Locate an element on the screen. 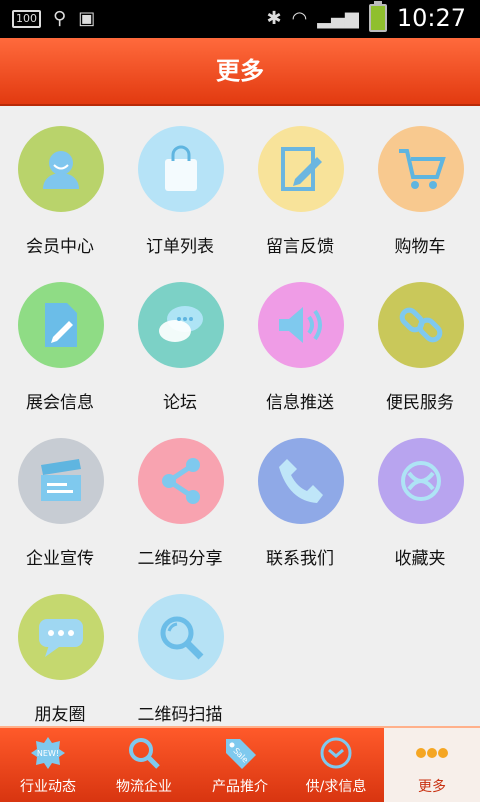 This screenshot has height=802, width=480. bottom-tab-bar: NEW! 行业动态 物流企业 Sale 产品推介 供/求信息 更多 is located at coordinates (240, 764).